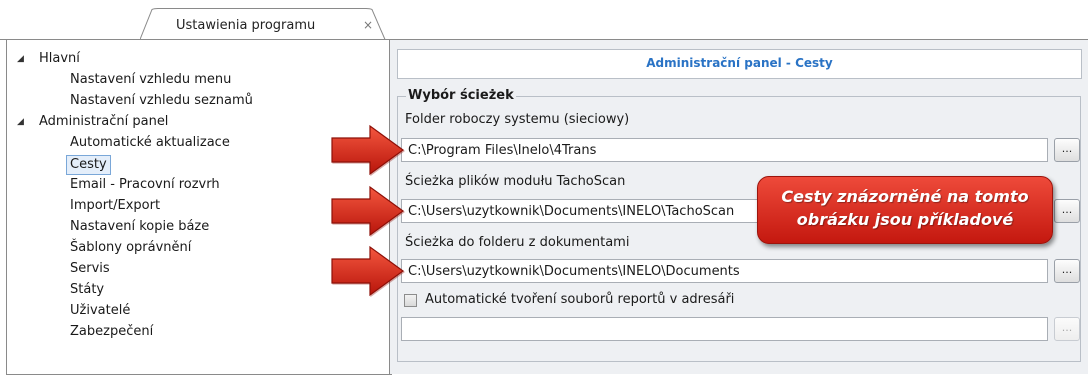 Image resolution: width=1088 pixels, height=375 pixels. Describe the element at coordinates (111, 332) in the screenshot. I see `tree-item-security: Zabezpečení` at that location.